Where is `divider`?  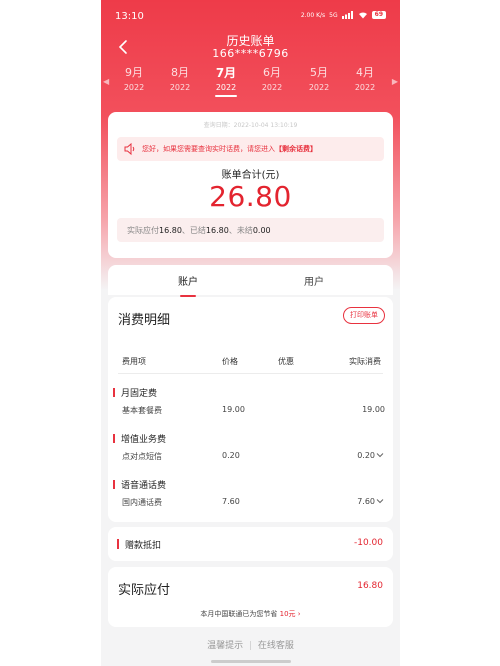
divider is located at coordinates (250, 373).